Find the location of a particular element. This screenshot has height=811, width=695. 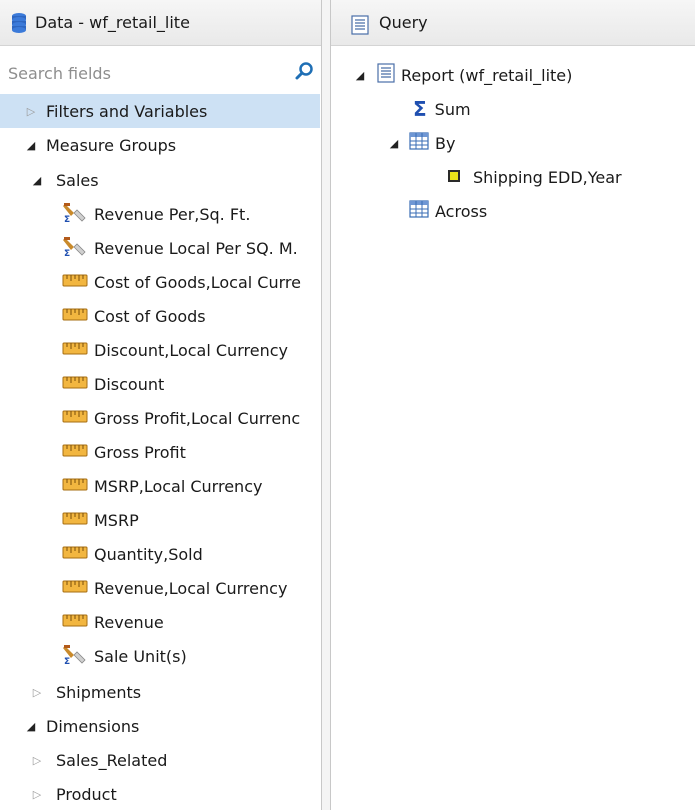

measure-item: Σ Revenue Per,Sq. Ft. is located at coordinates (191, 214).